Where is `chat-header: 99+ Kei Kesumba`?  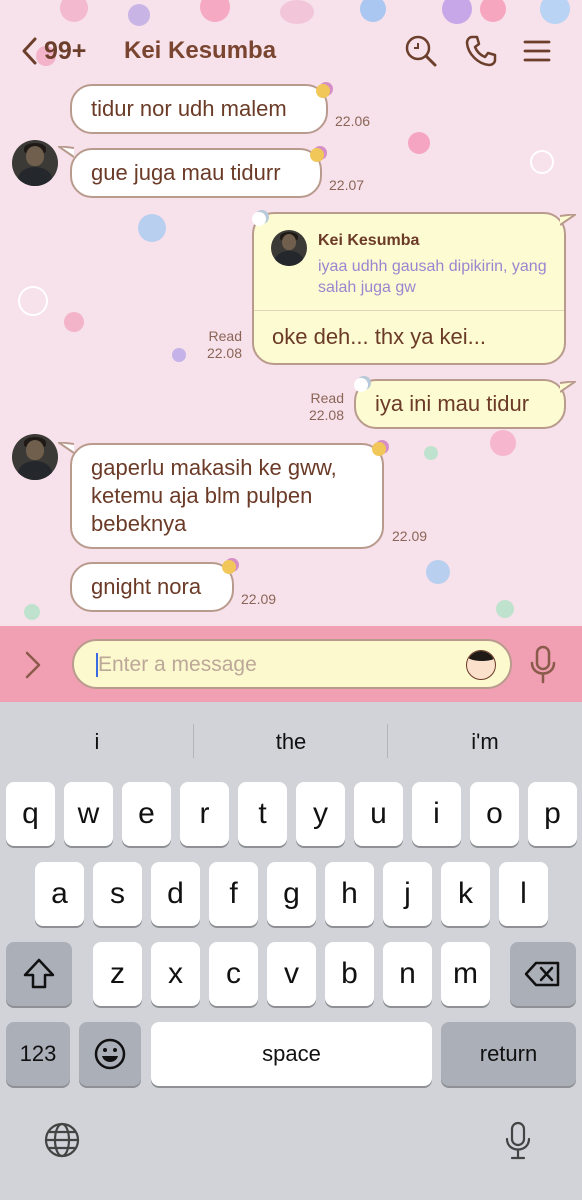
chat-header: 99+ Kei Kesumba is located at coordinates (291, 42).